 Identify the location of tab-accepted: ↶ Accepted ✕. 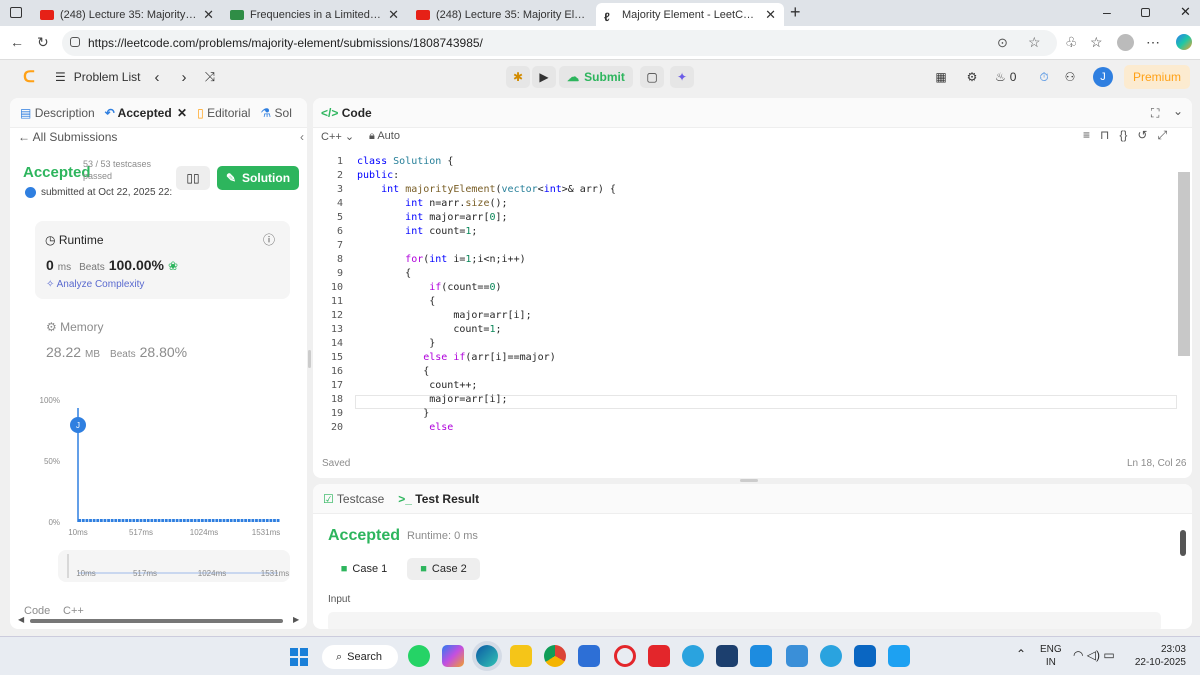
(146, 113).